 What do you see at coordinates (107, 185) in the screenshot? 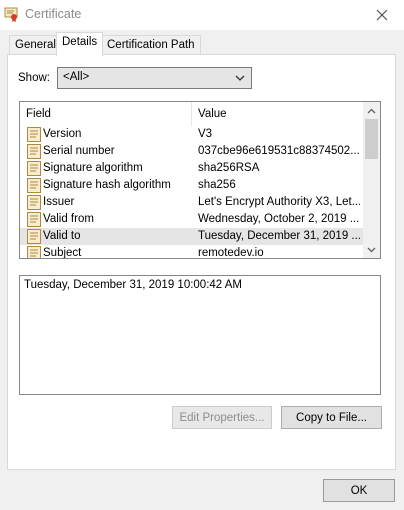
I see `row-field: Signature hash algorithm` at bounding box center [107, 185].